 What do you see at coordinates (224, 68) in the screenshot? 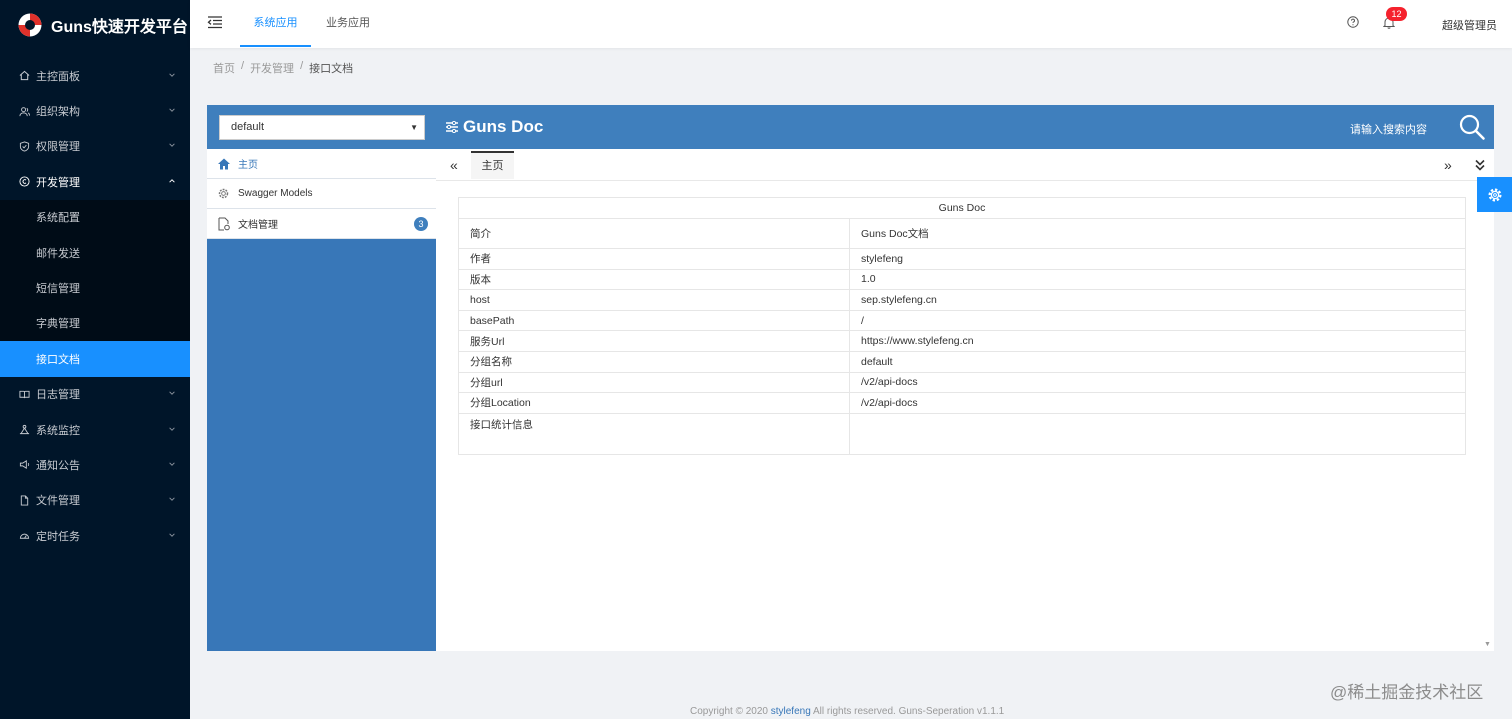
I see `breadcrumb-home: 首页` at bounding box center [224, 68].